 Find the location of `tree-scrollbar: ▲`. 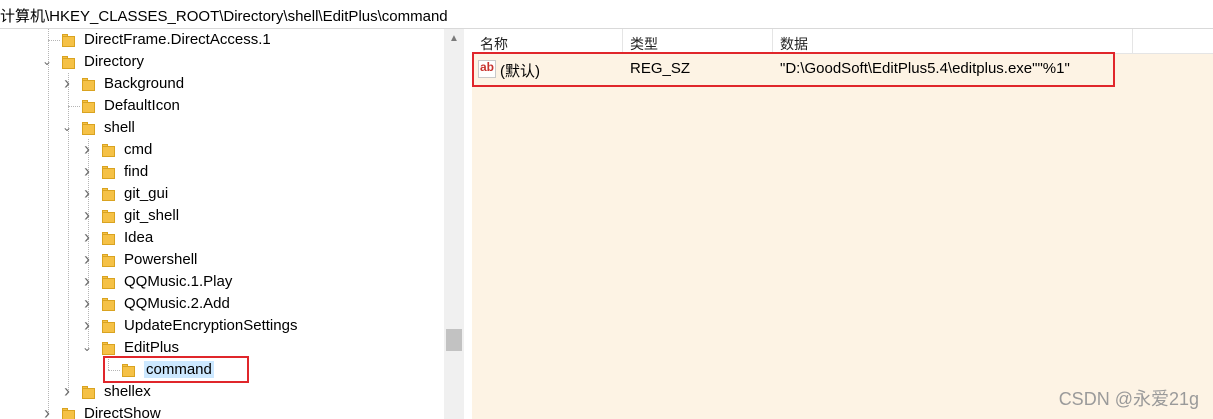

tree-scrollbar: ▲ is located at coordinates (454, 224).